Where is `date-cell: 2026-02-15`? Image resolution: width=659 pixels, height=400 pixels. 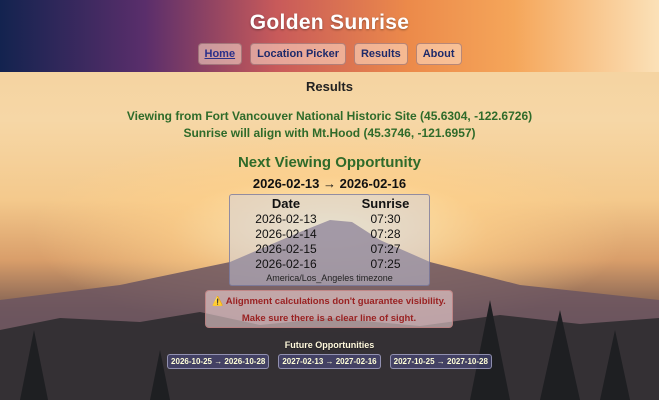 date-cell: 2026-02-15 is located at coordinates (286, 248).